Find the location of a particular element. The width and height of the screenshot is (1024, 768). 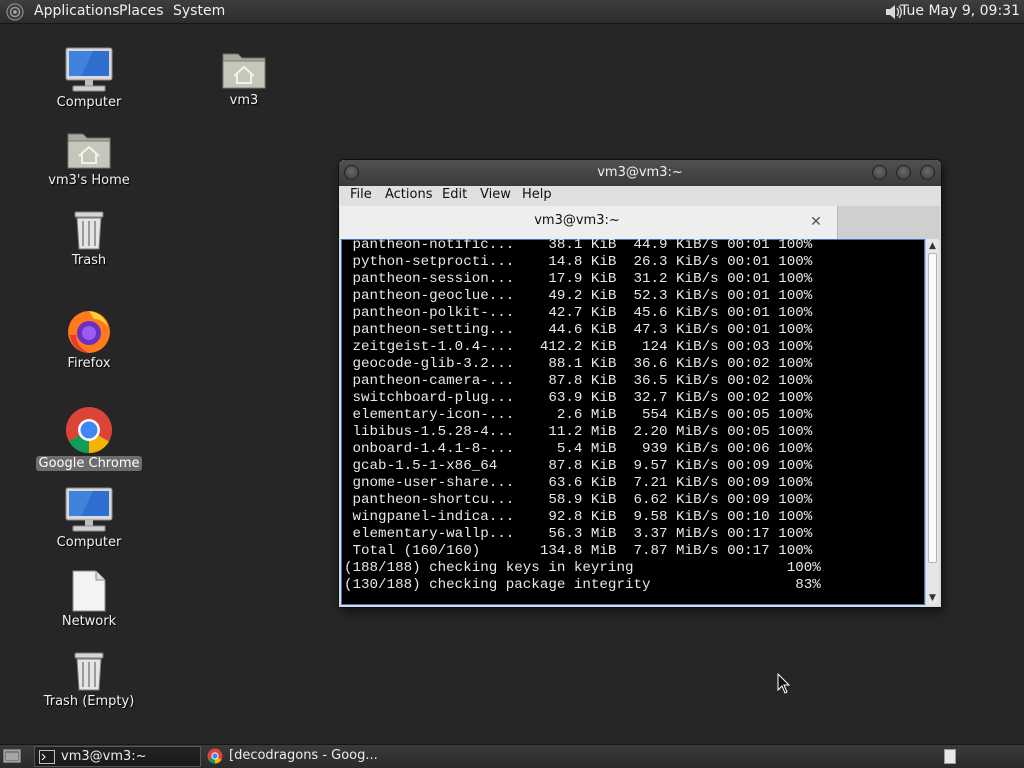

tab-terminal: vm3@vm3:~ ✕ is located at coordinates (589, 222).